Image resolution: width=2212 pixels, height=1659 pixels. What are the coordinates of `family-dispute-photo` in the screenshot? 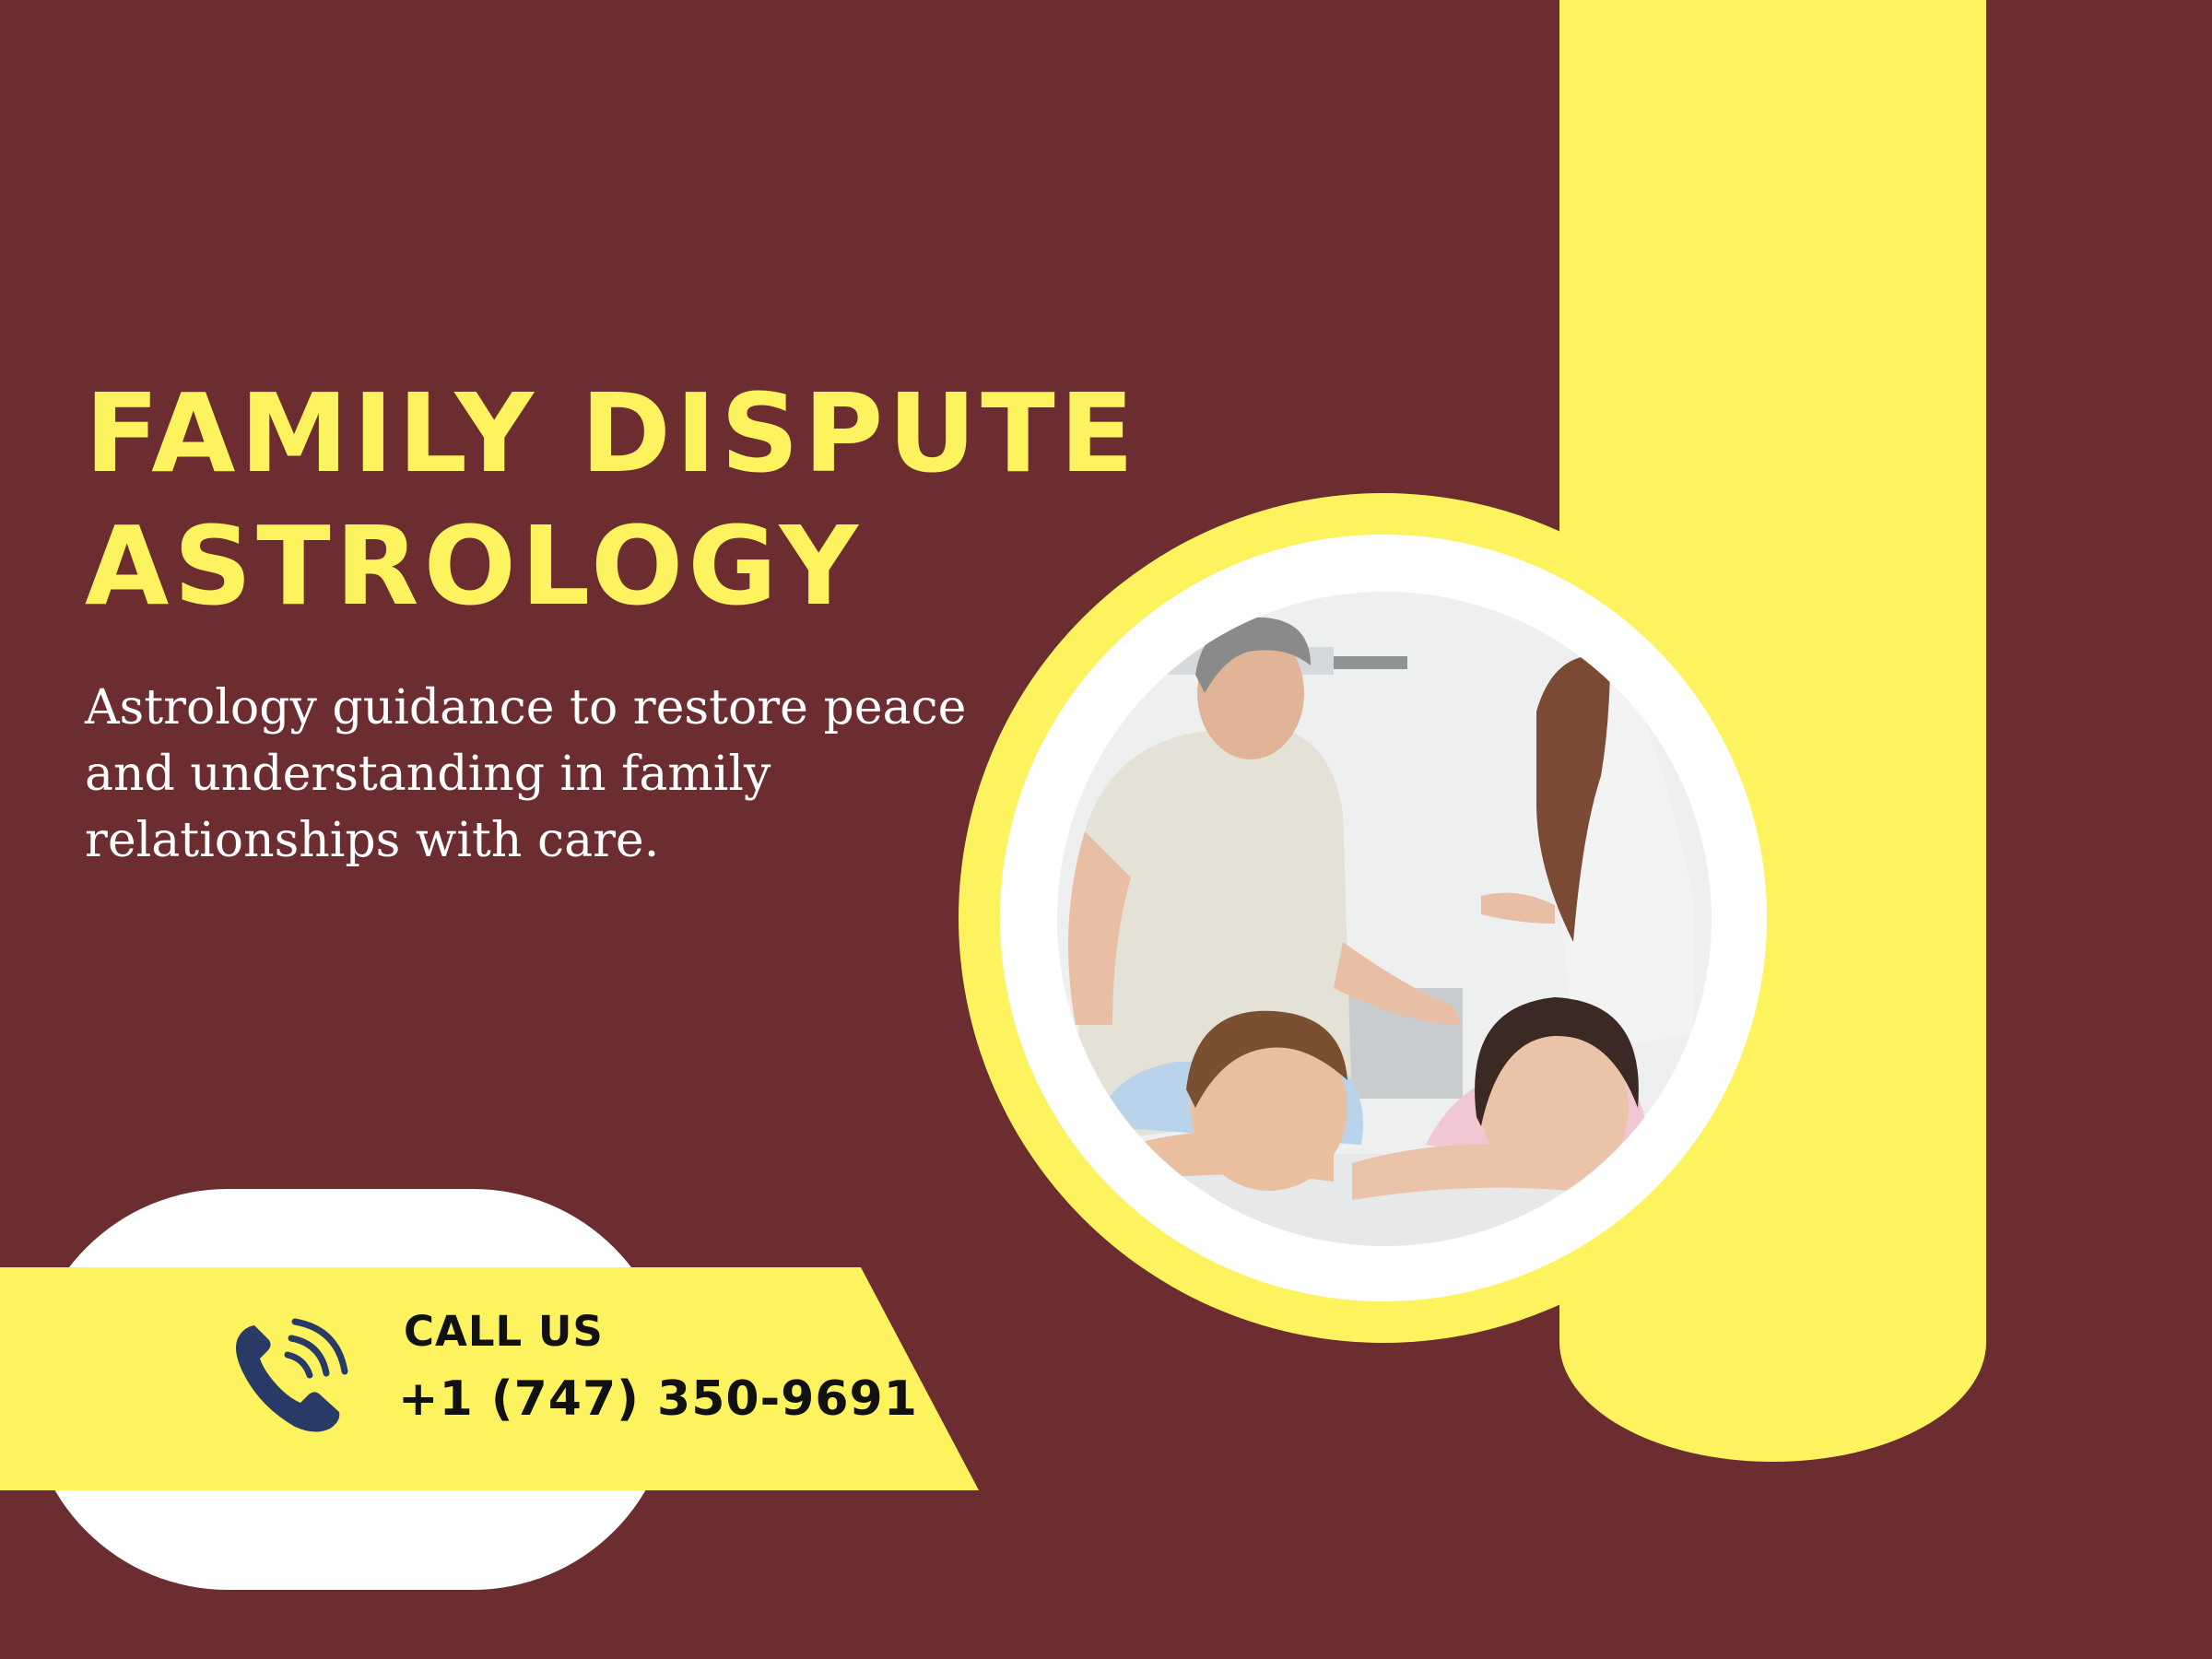 It's located at (1384, 919).